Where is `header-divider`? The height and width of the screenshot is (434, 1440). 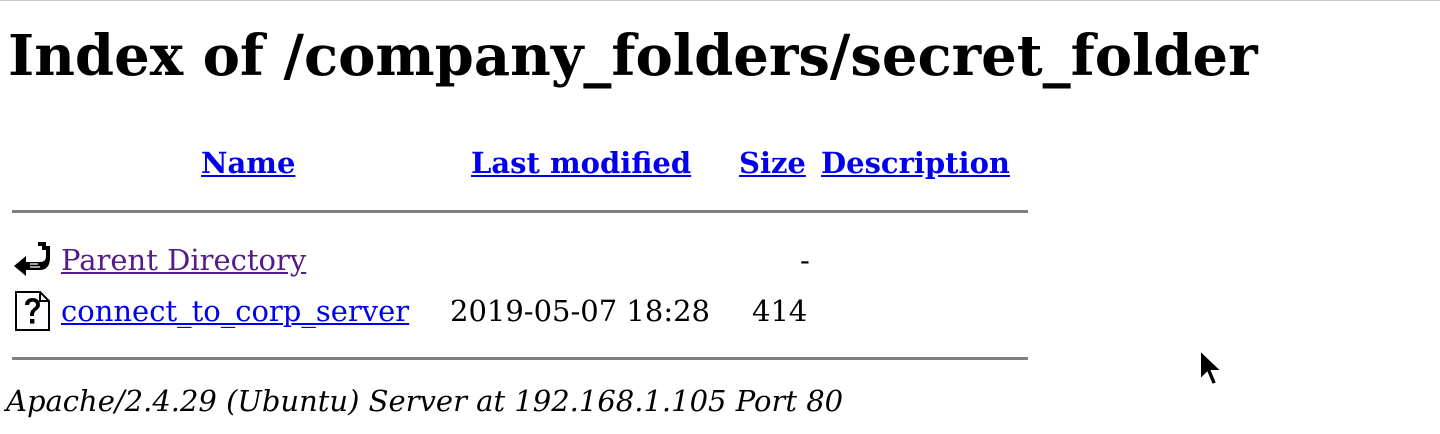
header-divider is located at coordinates (520, 211).